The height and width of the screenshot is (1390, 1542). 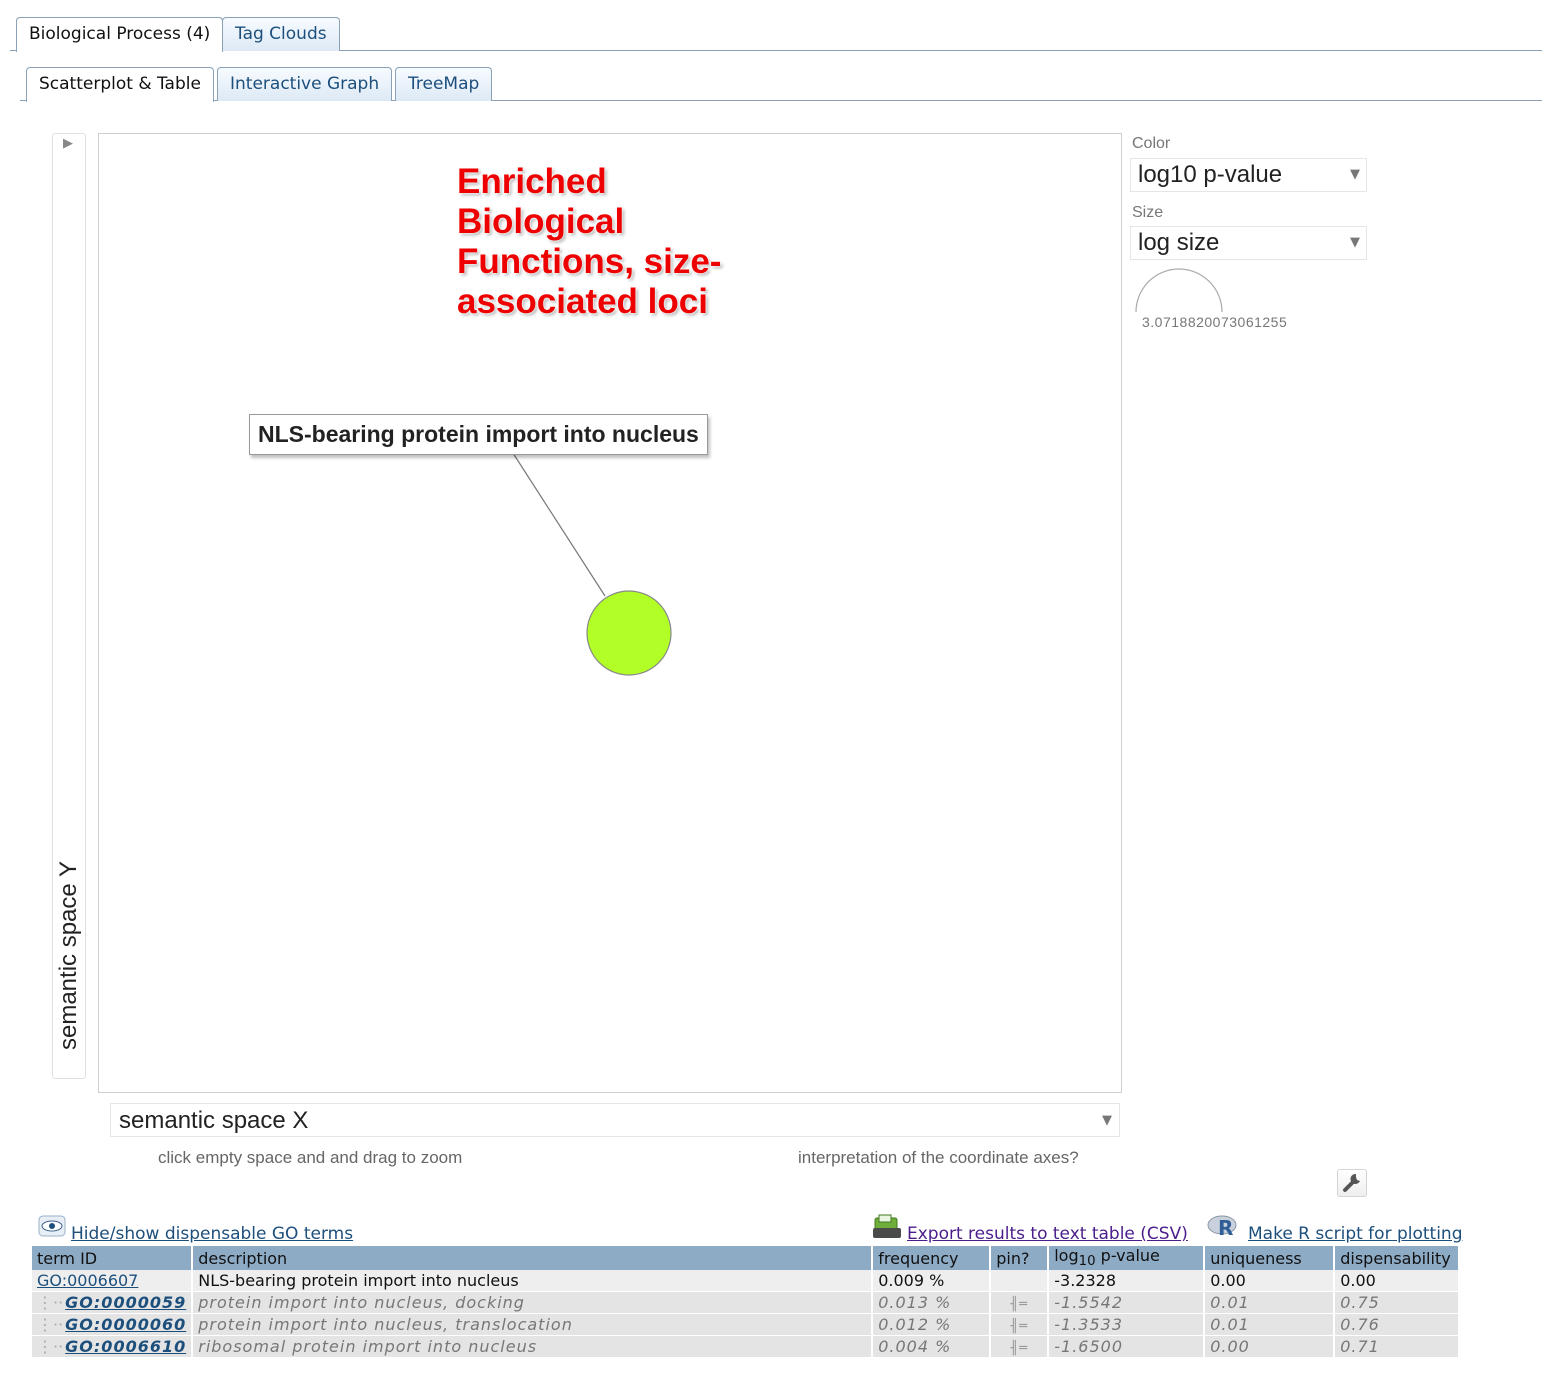 I want to click on tab-scatterplot-table: Scatterplot & Table, so click(x=120, y=84).